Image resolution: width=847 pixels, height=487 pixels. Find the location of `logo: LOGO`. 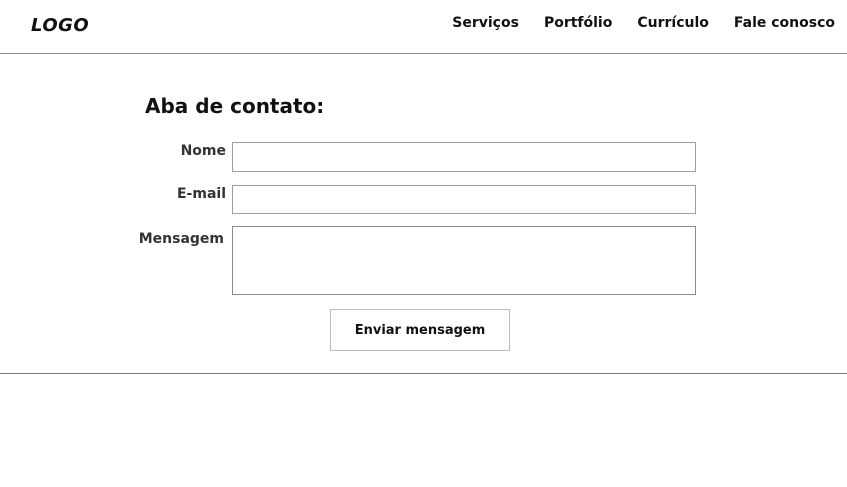

logo: LOGO is located at coordinates (60, 25).